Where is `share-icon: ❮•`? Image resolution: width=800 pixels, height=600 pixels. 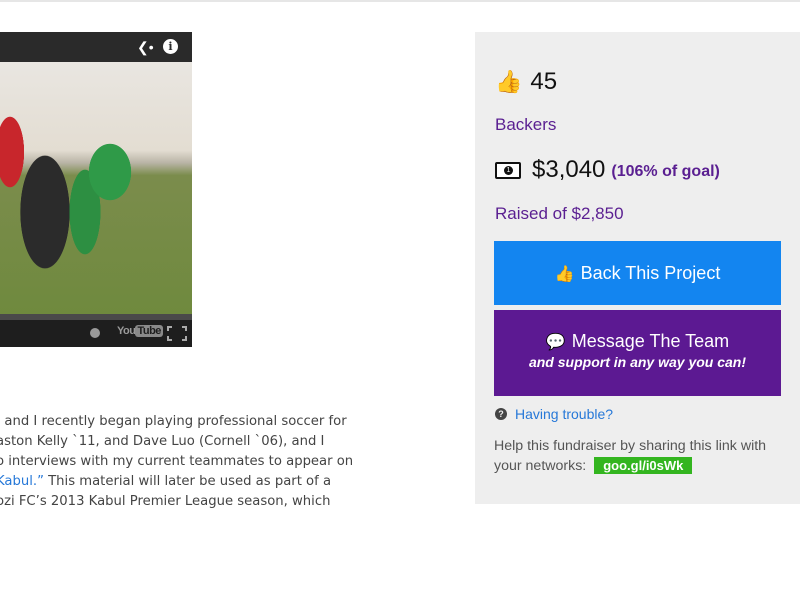 share-icon: ❮• is located at coordinates (145, 47).